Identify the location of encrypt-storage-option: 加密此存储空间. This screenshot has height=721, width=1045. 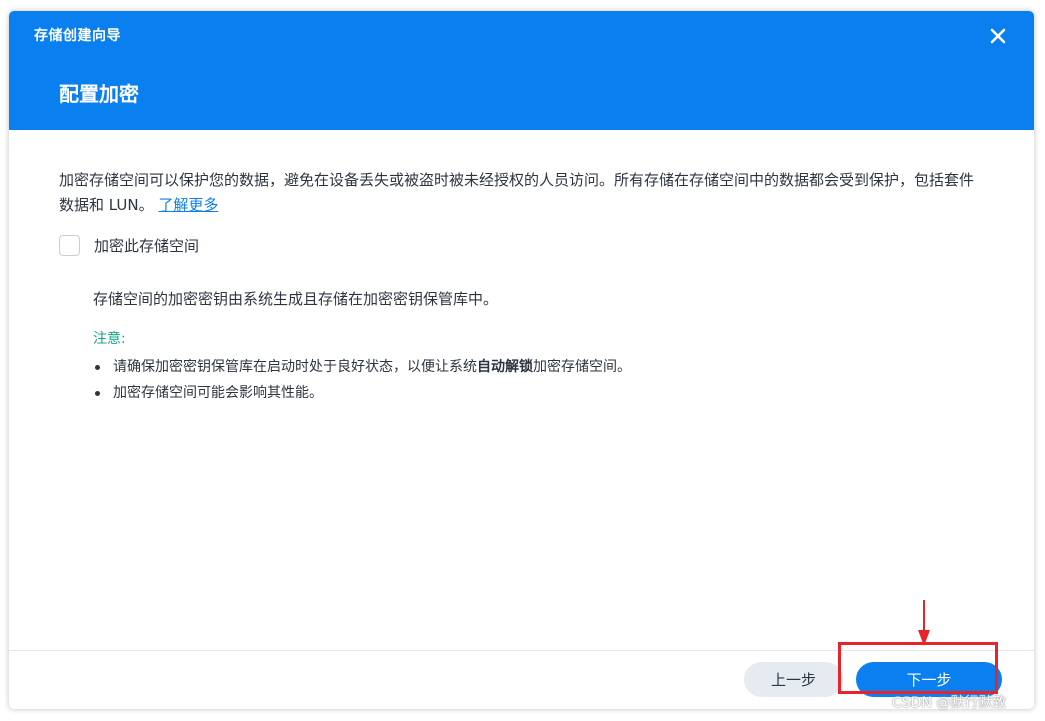
(129, 245).